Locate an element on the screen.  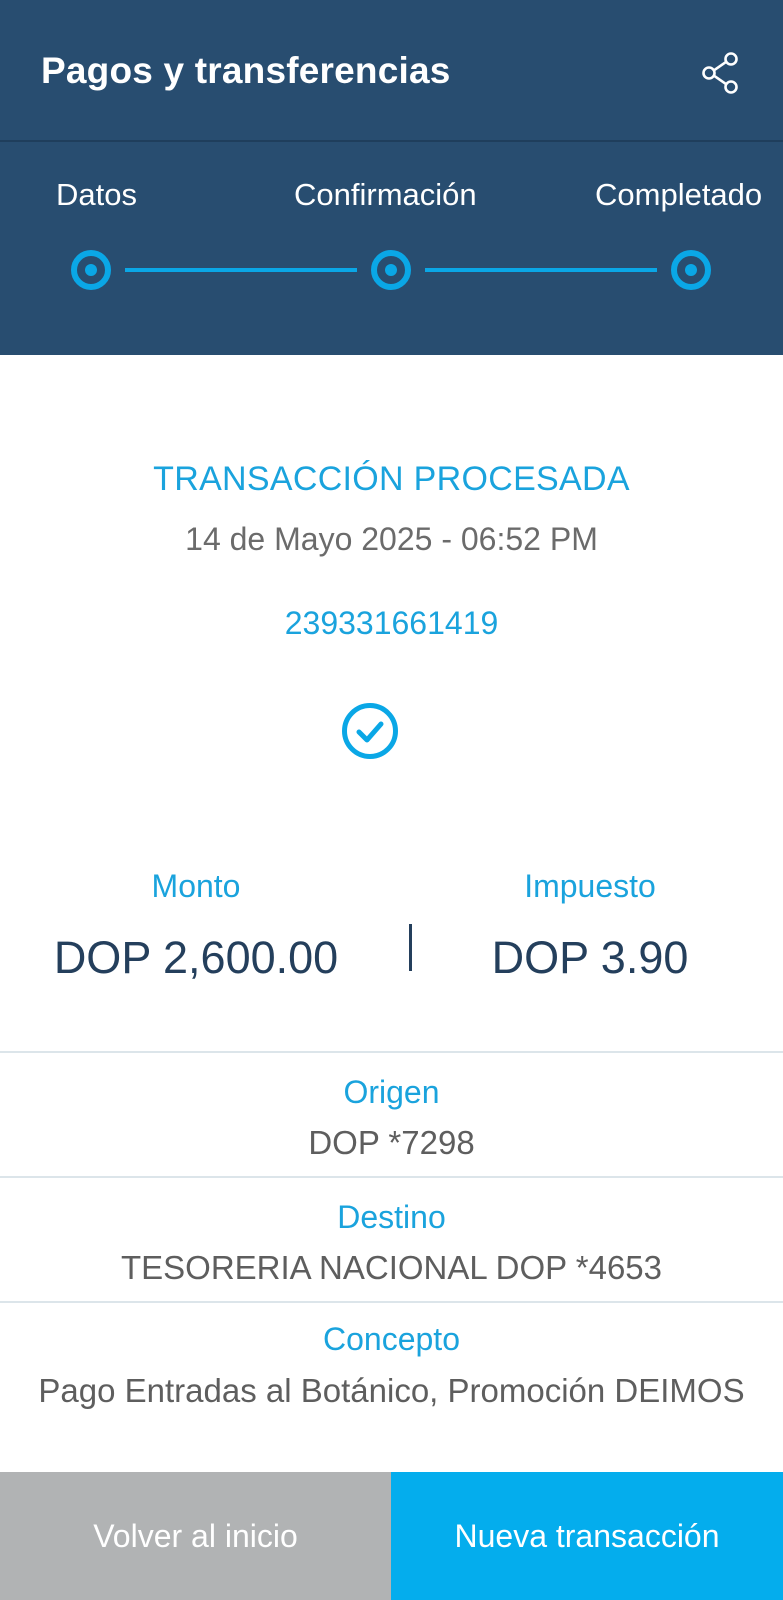
tax-section: Impuesto DOP 3.90 is located at coordinates (590, 923).